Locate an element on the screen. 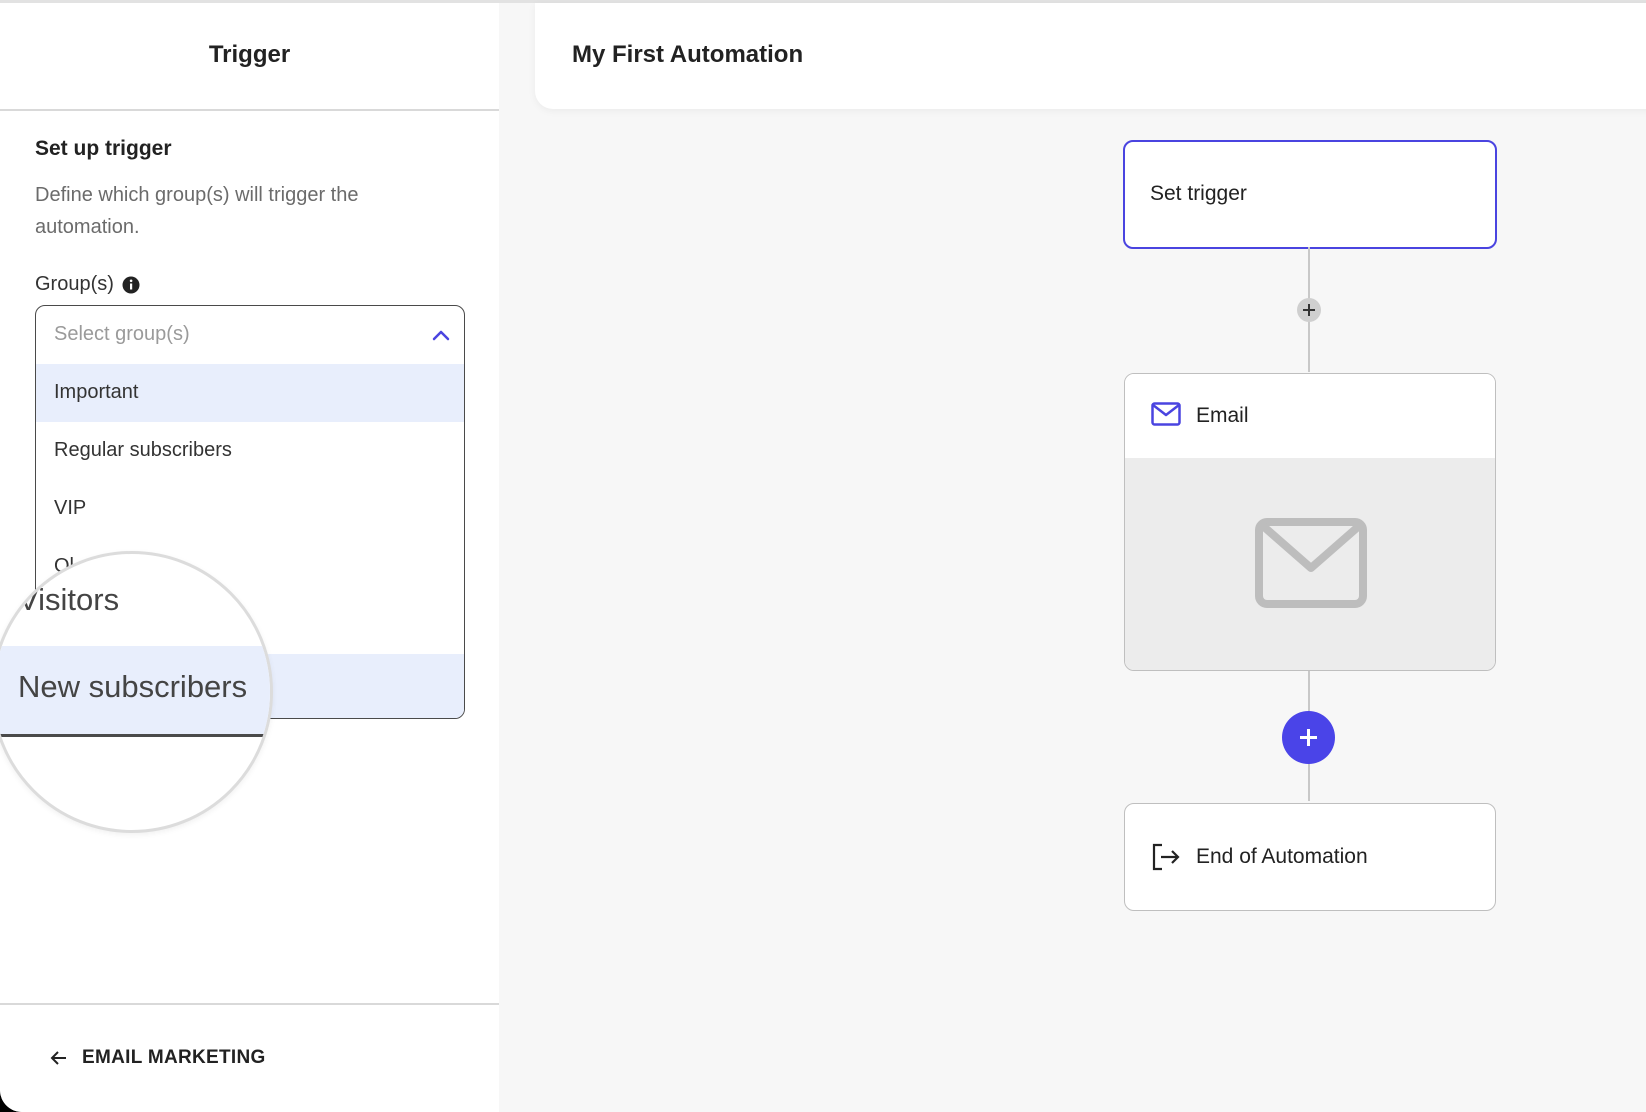 The height and width of the screenshot is (1112, 1646). arrow-left-icon is located at coordinates (58, 1058).